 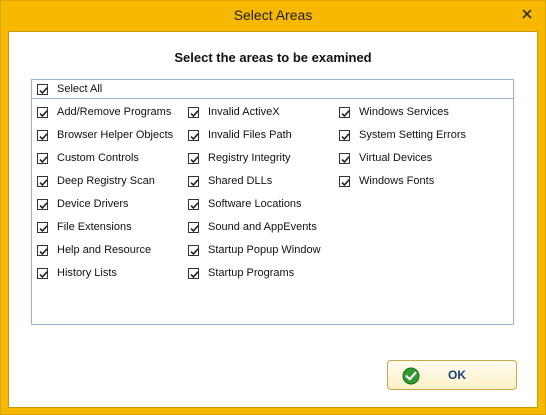 What do you see at coordinates (104, 250) in the screenshot?
I see `area-checkbox-label: Help and Resource` at bounding box center [104, 250].